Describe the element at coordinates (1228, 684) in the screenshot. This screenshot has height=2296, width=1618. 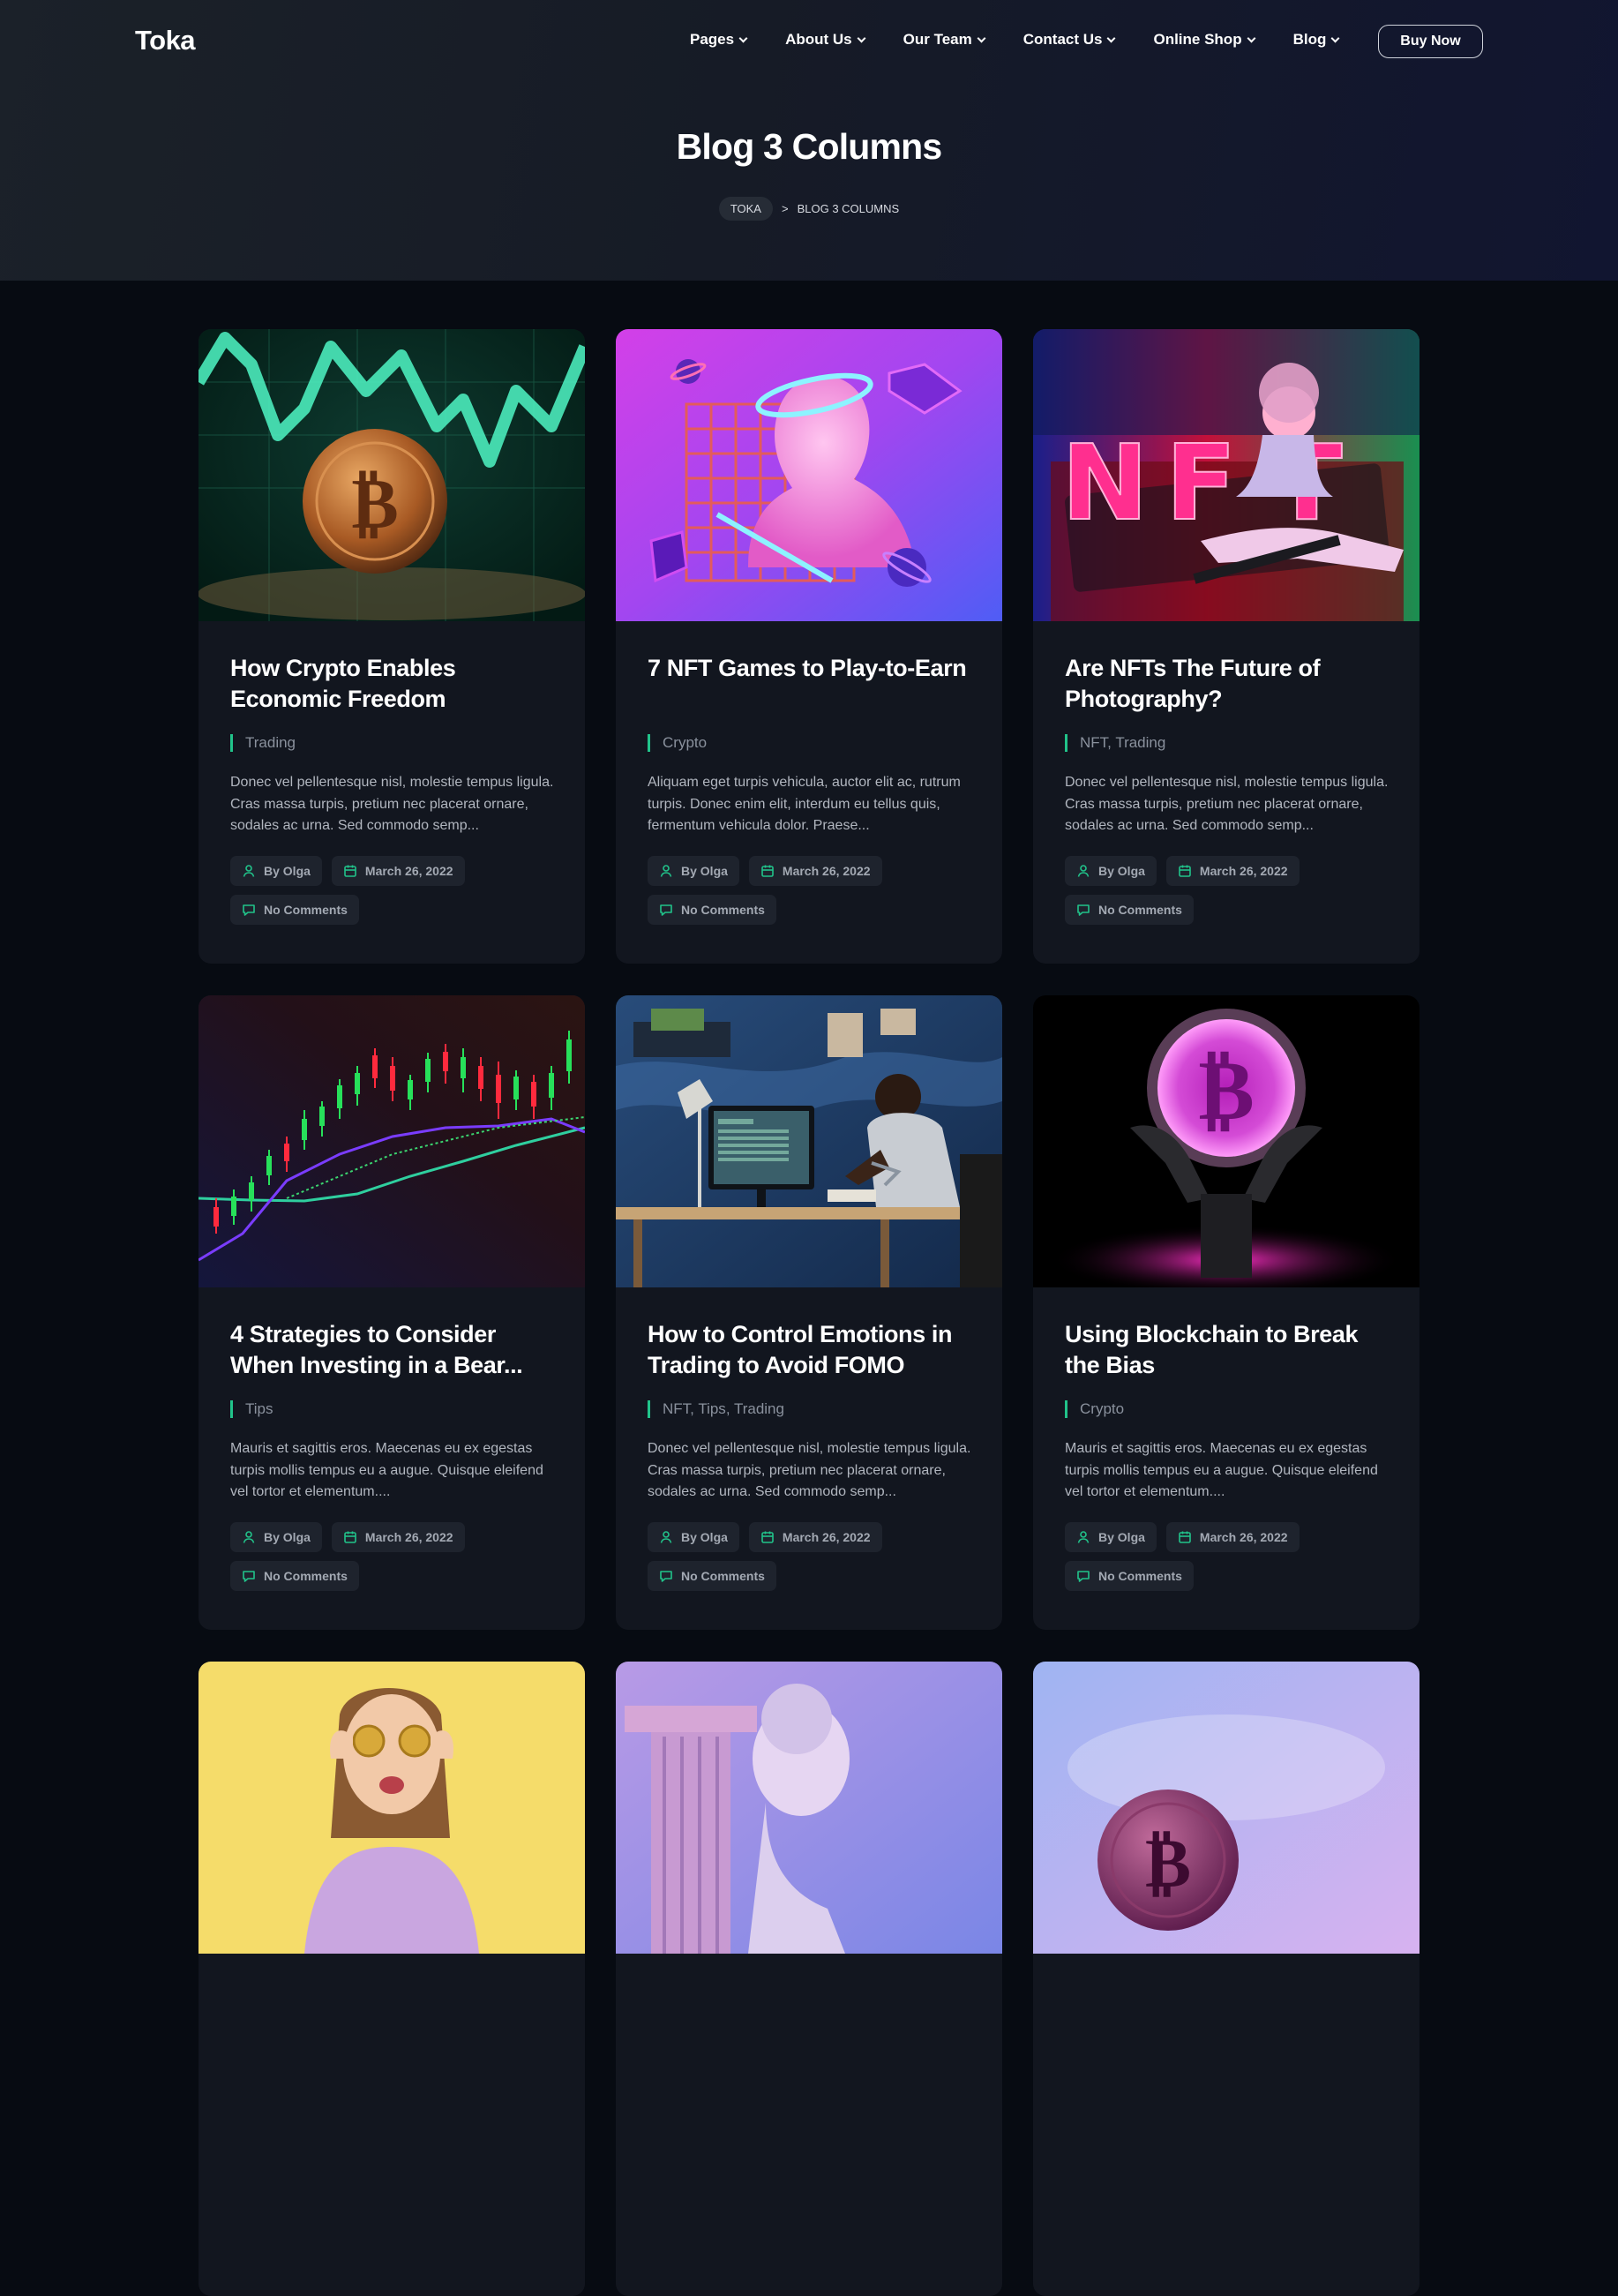
I see `post-title: Are NFTs The Future of Photography?` at that location.